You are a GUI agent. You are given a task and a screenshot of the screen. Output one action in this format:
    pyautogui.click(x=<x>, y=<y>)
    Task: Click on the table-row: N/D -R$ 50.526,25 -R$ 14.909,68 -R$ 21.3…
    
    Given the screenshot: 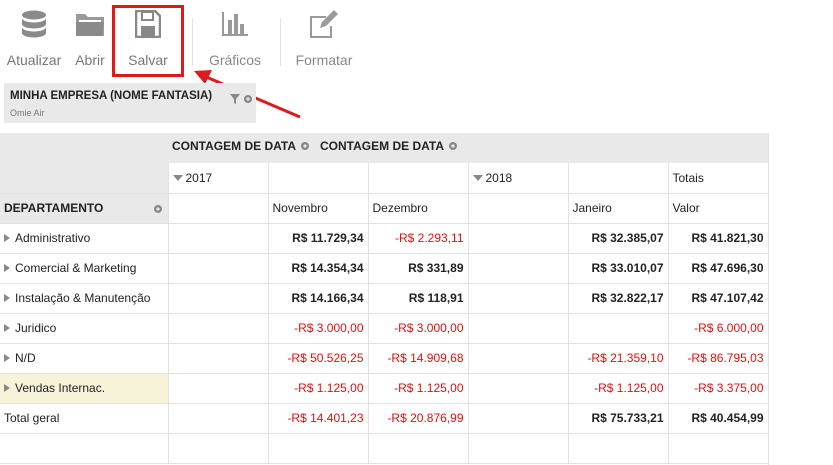 What is the action you would take?
    pyautogui.click(x=384, y=358)
    